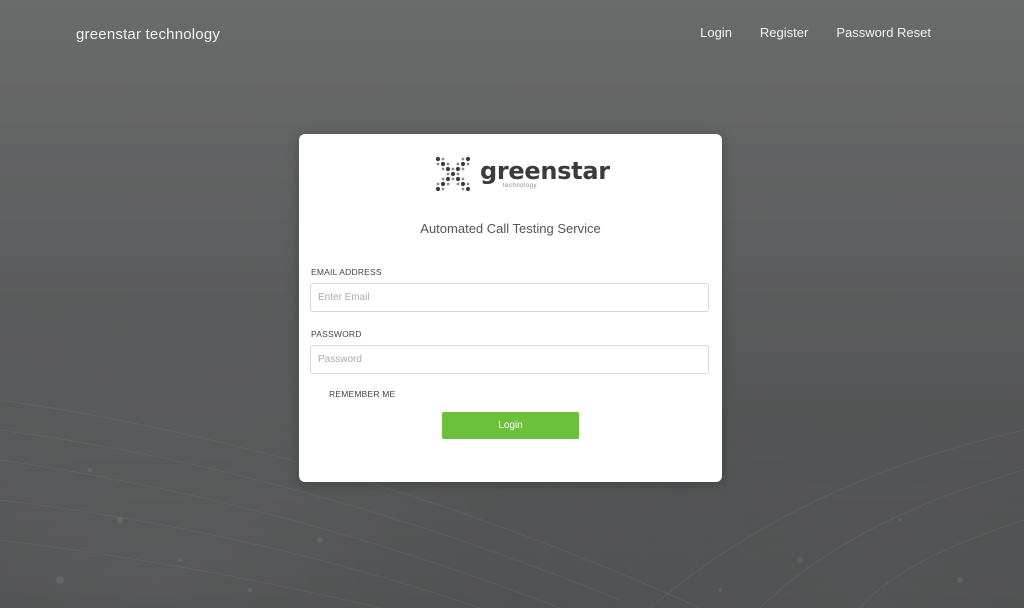  I want to click on login-button: Login, so click(510, 425).